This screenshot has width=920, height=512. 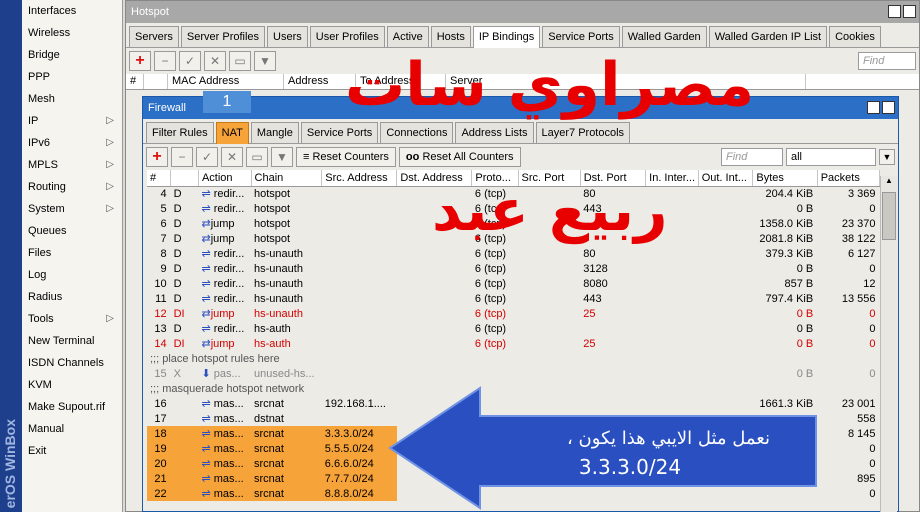 What do you see at coordinates (589, 253) in the screenshot?
I see `cell-dport: 80` at bounding box center [589, 253].